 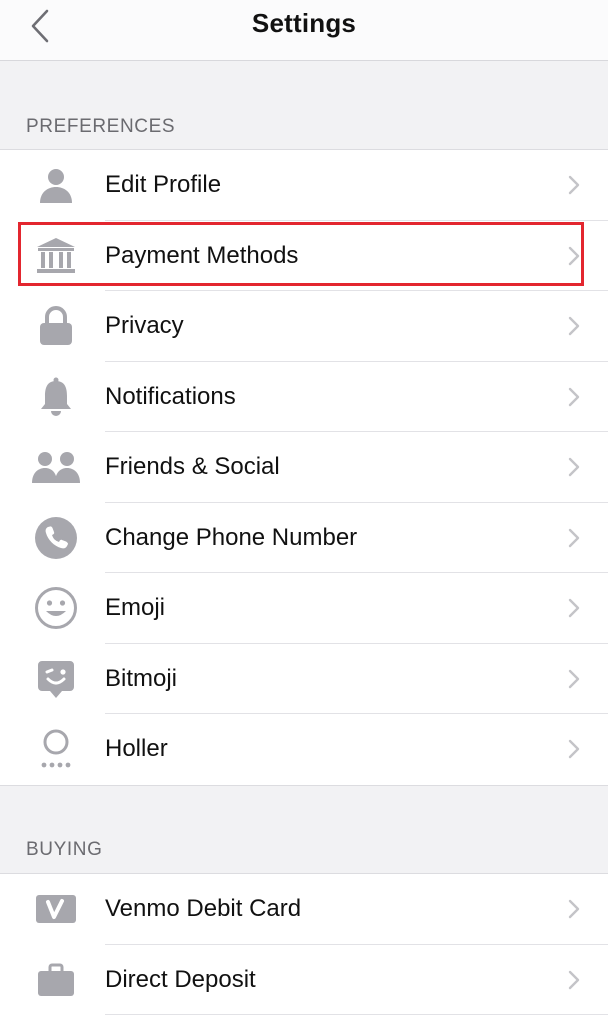 What do you see at coordinates (56, 608) in the screenshot?
I see `smiley-icon` at bounding box center [56, 608].